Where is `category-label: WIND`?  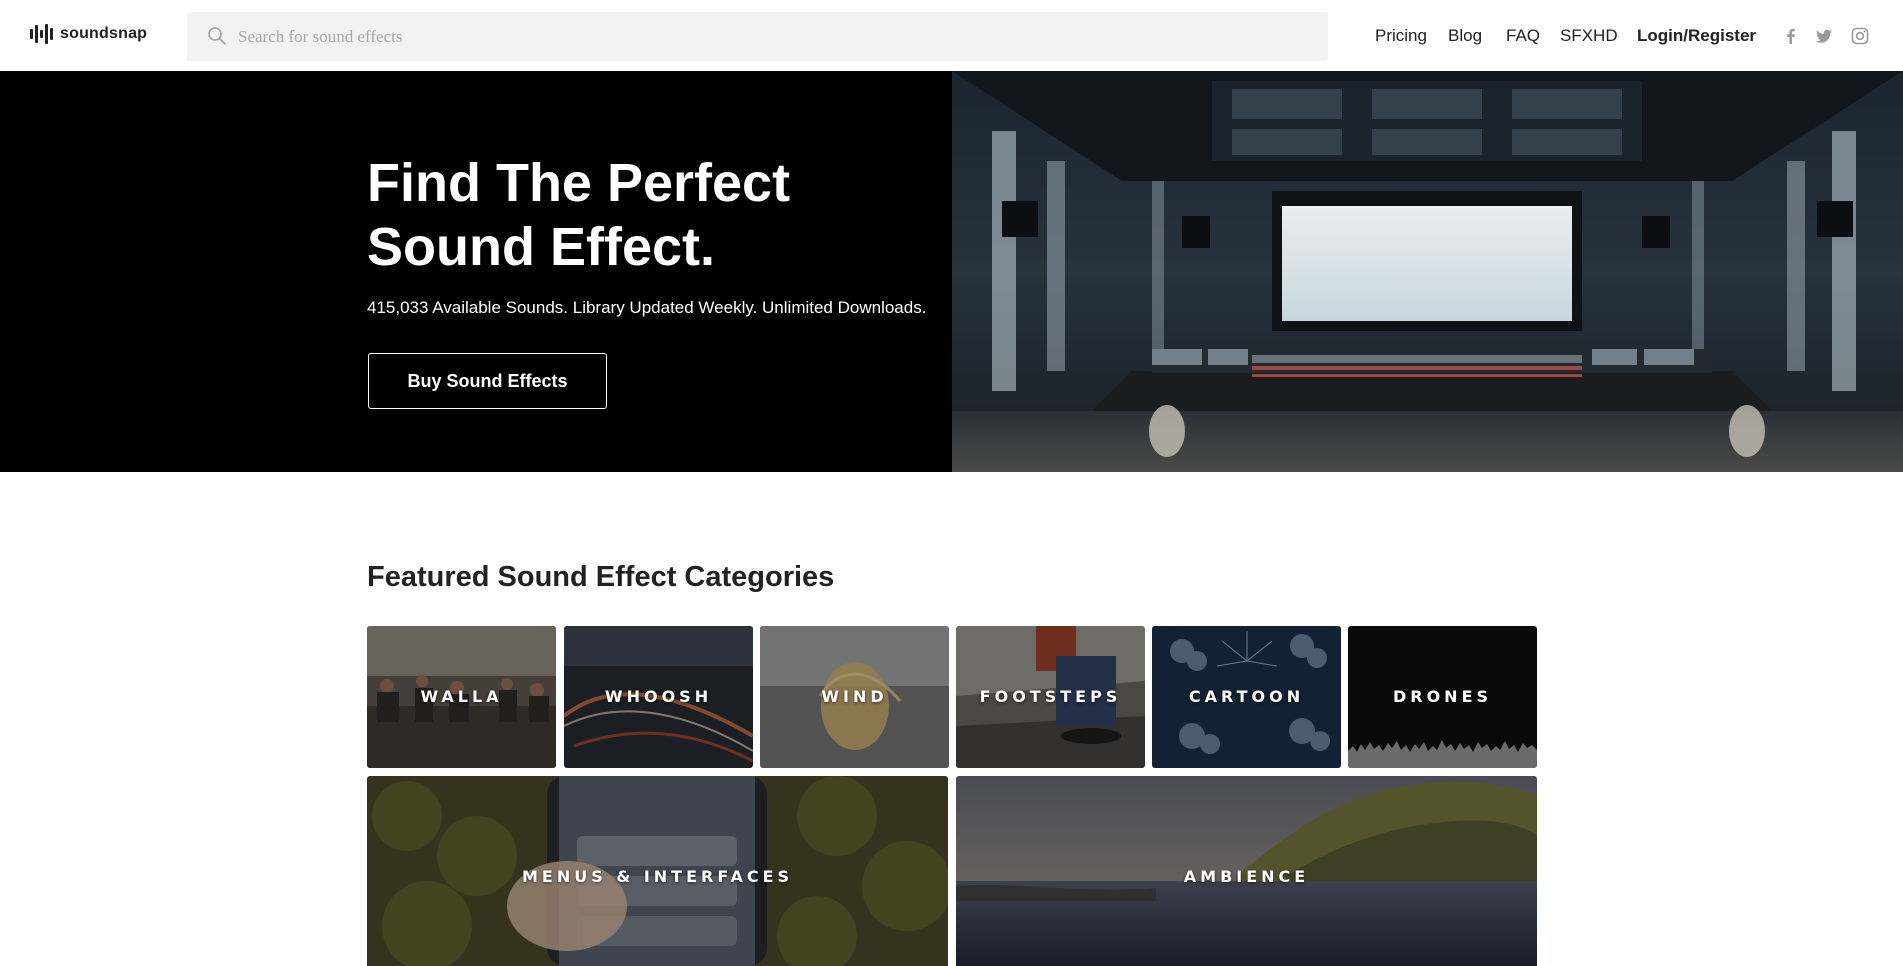
category-label: WIND is located at coordinates (854, 696).